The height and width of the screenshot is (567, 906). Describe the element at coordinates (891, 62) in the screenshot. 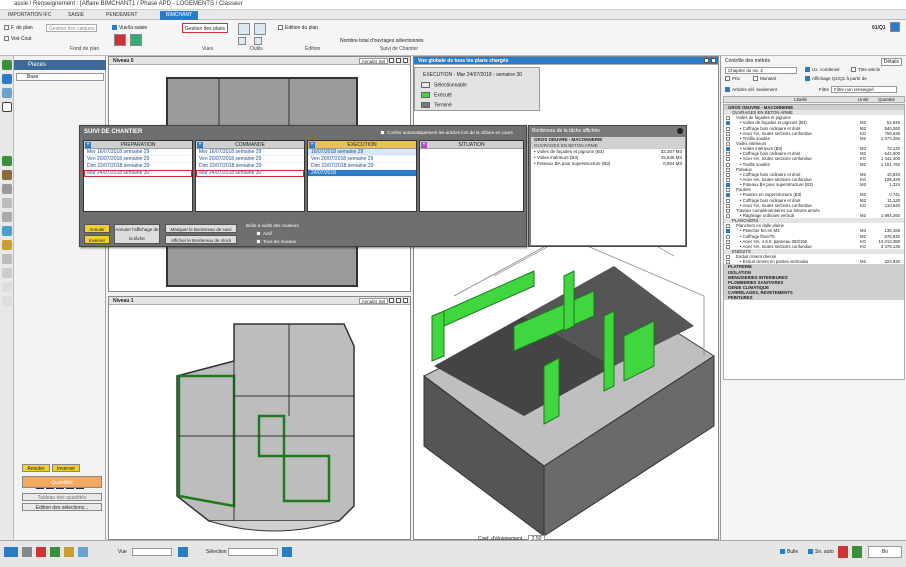

I see `details-button: Détails` at that location.